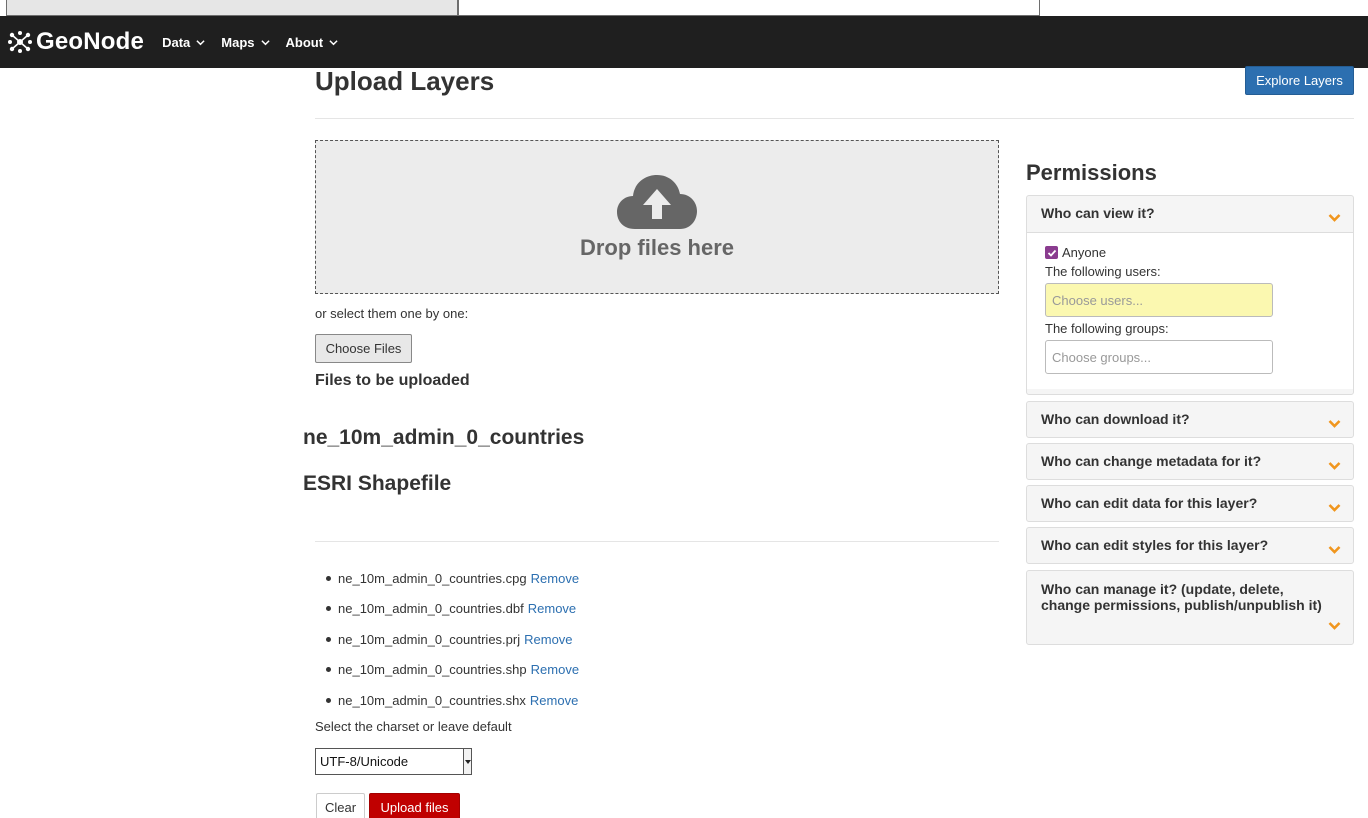  Describe the element at coordinates (657, 541) in the screenshot. I see `files-divider` at that location.